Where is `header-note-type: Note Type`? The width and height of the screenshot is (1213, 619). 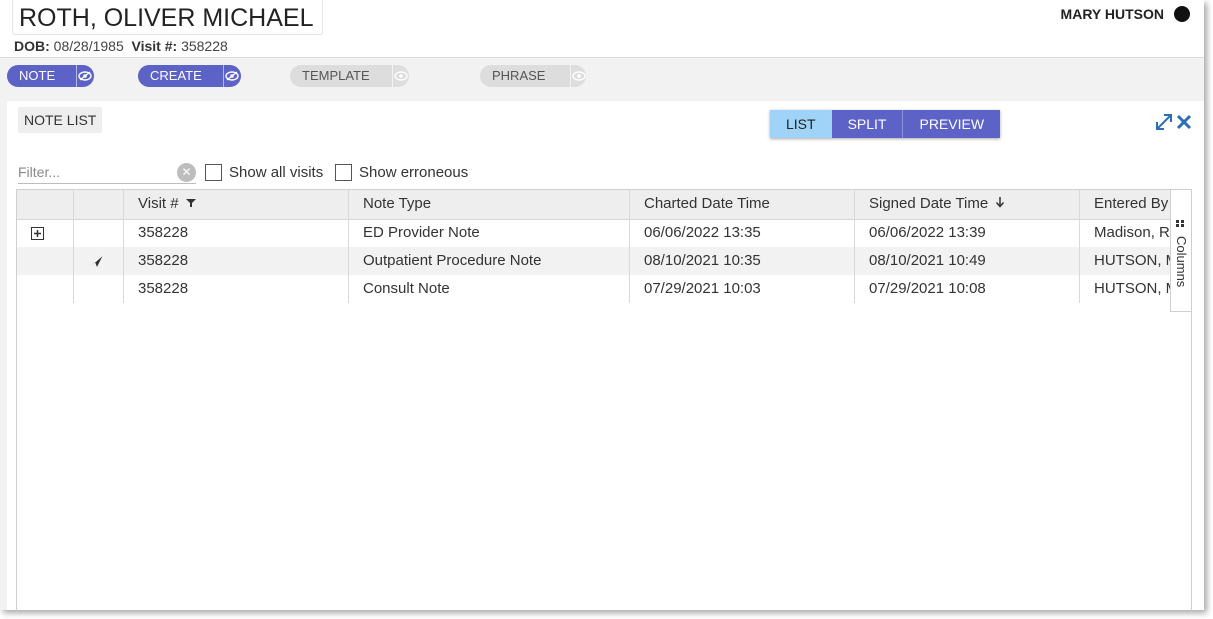
header-note-type: Note Type is located at coordinates (488, 204).